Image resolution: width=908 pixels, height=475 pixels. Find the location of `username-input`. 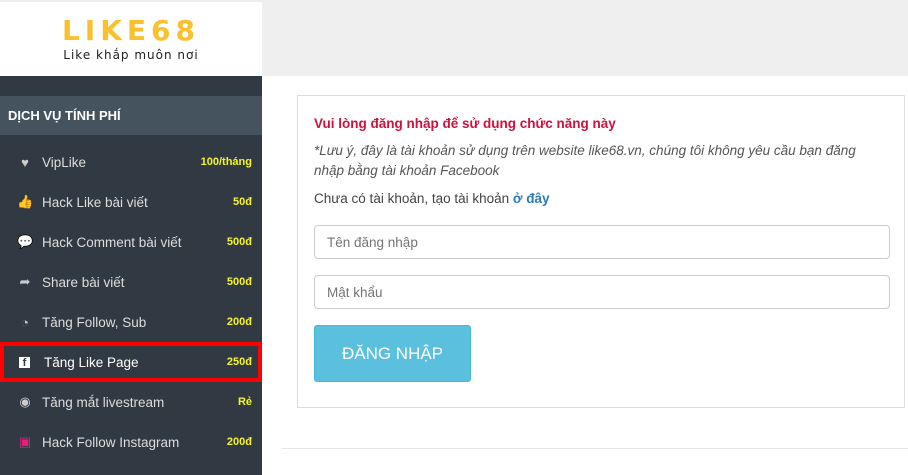

username-input is located at coordinates (602, 242).